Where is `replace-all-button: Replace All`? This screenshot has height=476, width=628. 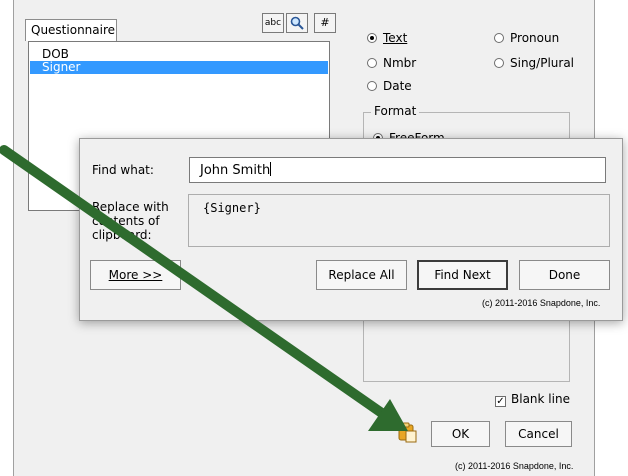 replace-all-button: Replace All is located at coordinates (361, 275).